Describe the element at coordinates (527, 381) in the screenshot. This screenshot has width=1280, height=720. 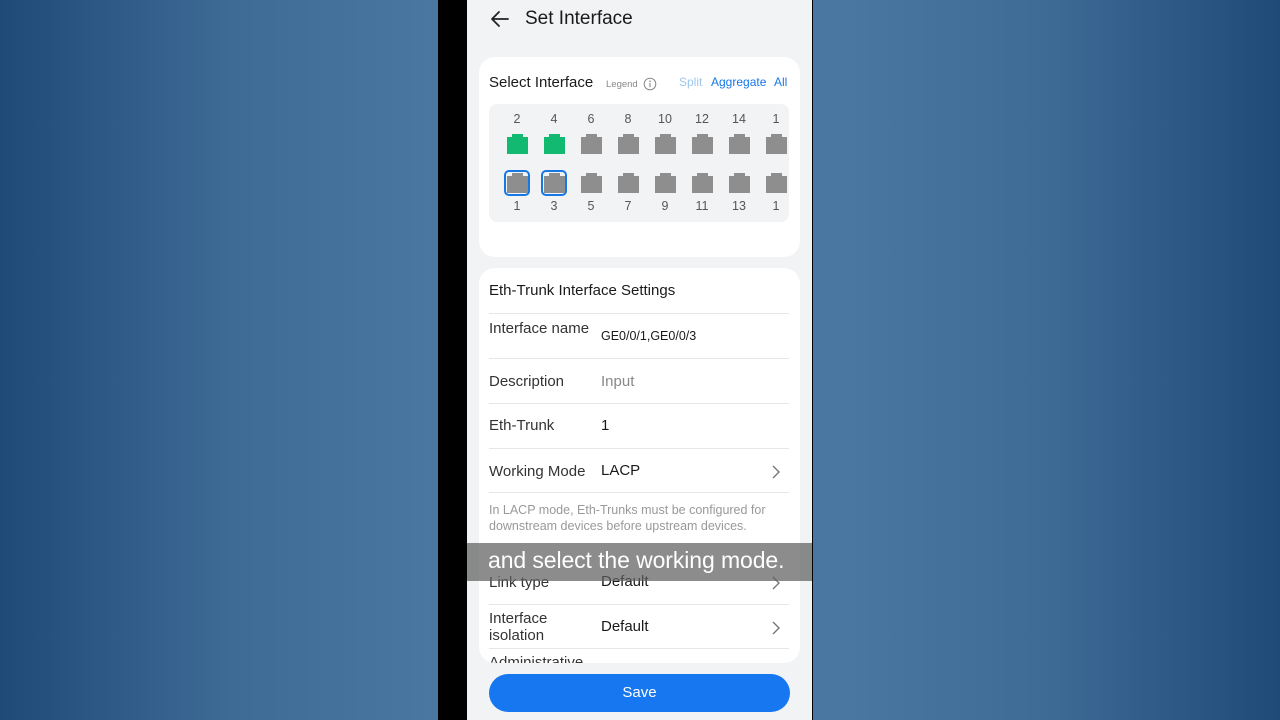
I see `description-label: Description` at that location.